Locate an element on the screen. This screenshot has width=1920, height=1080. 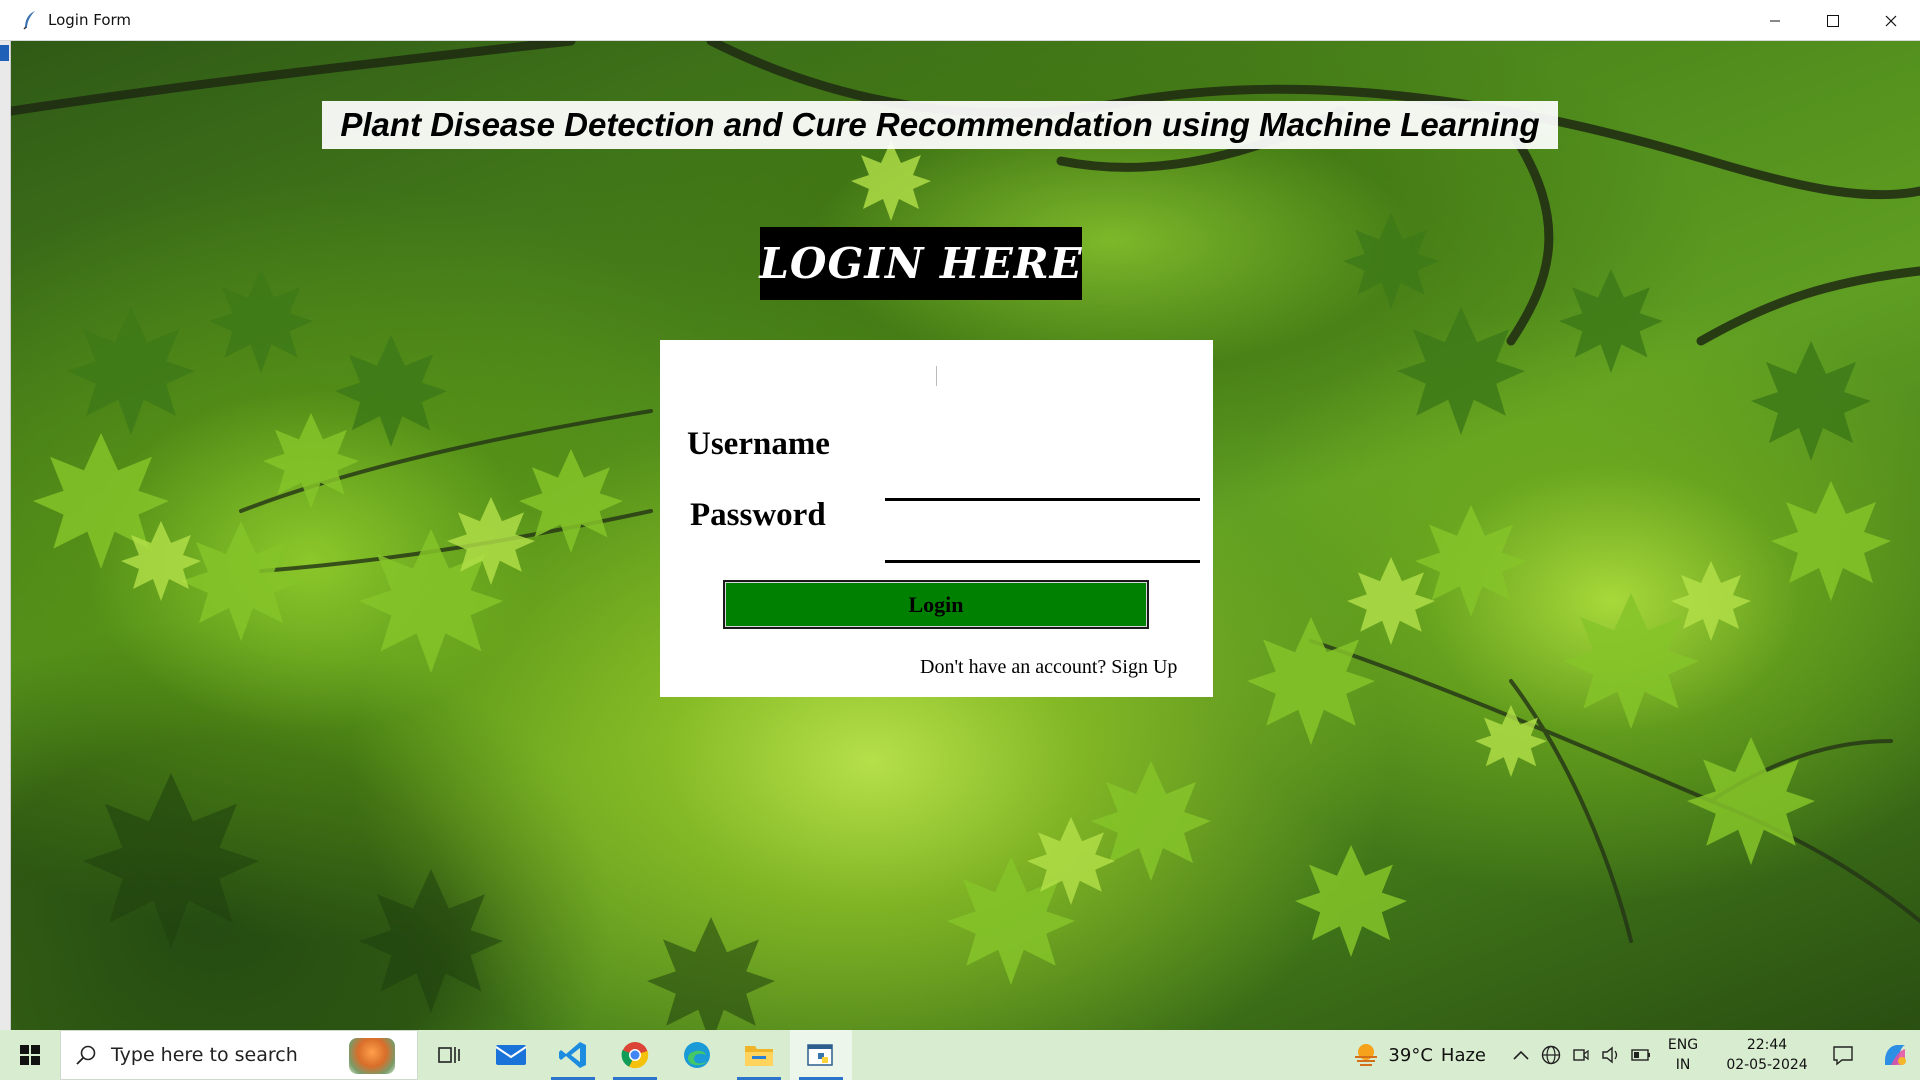
edge-icon is located at coordinates (697, 1055).